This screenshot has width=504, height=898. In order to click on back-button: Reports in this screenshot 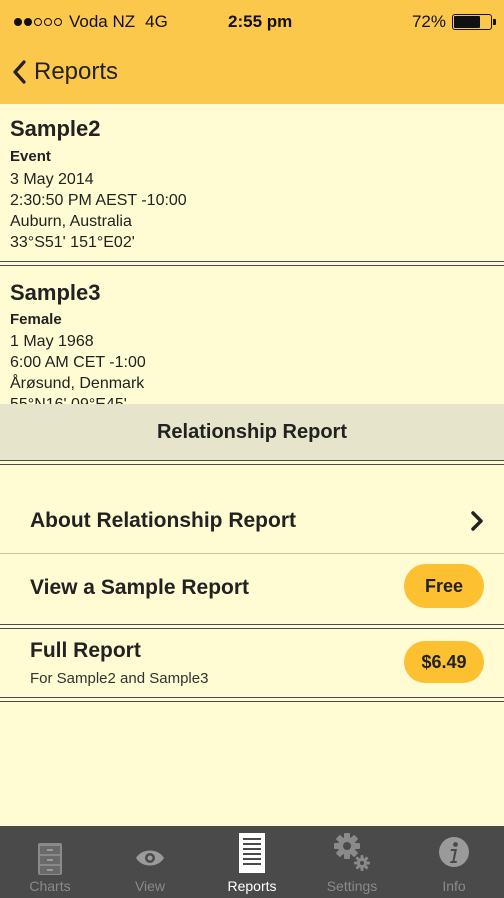, I will do `click(65, 72)`.